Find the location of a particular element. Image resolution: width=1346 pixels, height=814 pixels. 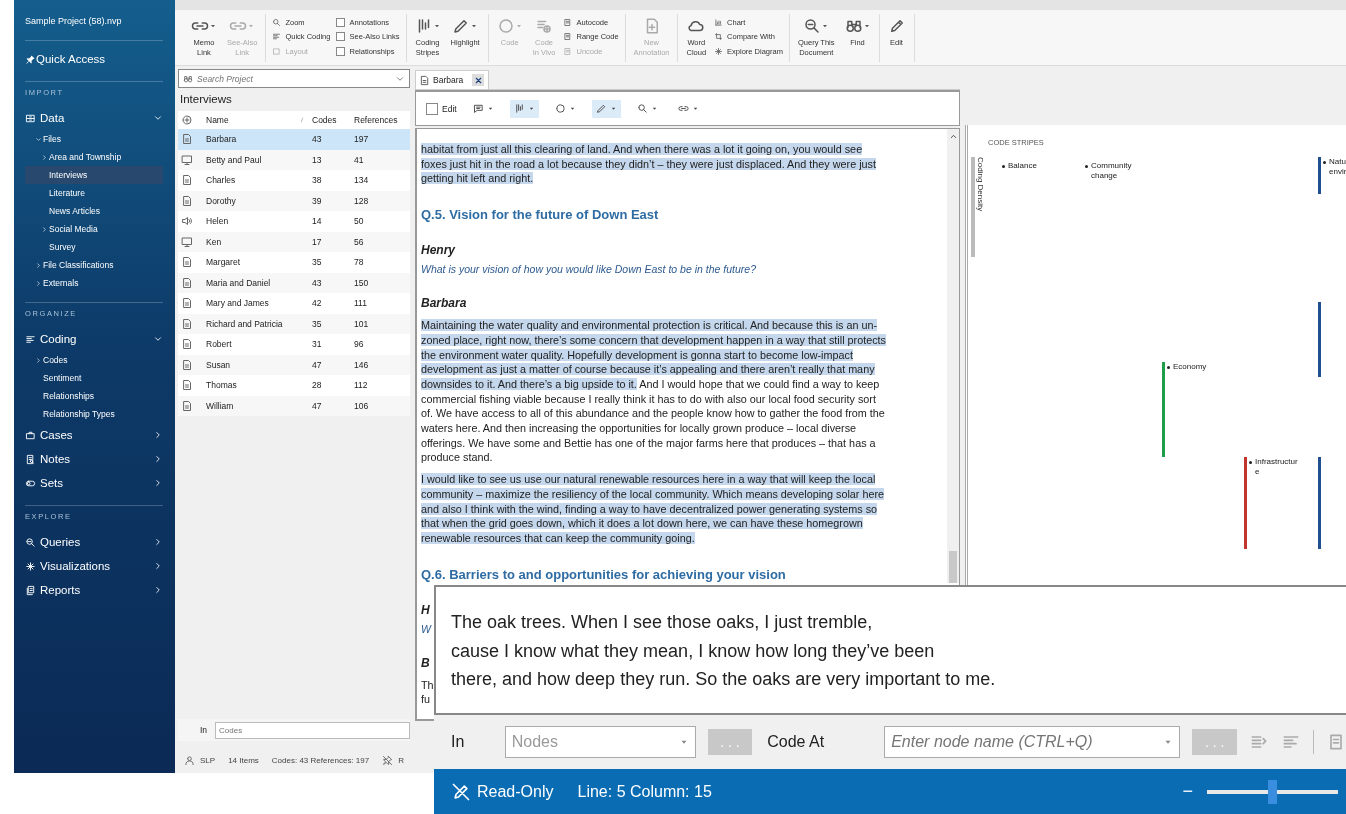

list-row: William 47 106 is located at coordinates (294, 405).